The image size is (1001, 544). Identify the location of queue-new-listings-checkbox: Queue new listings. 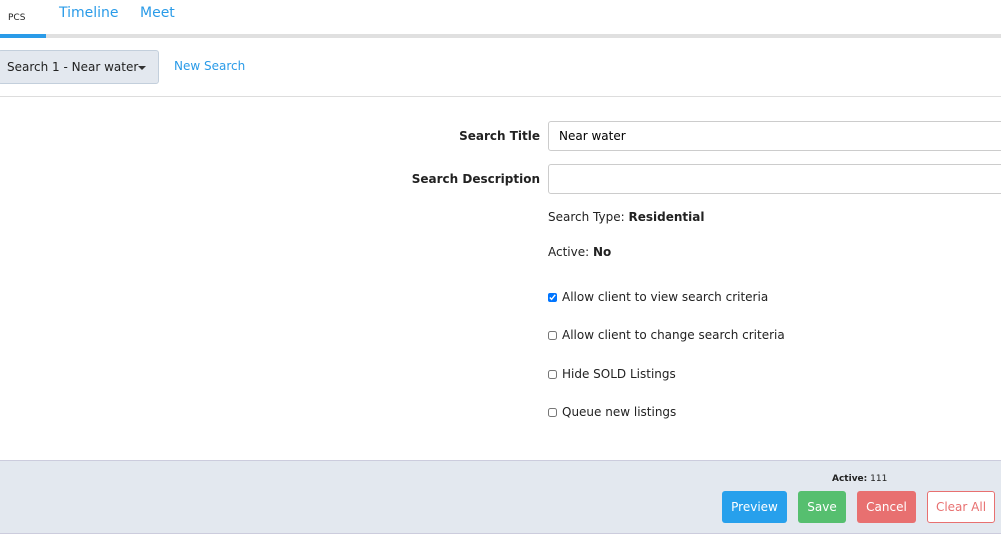
(612, 412).